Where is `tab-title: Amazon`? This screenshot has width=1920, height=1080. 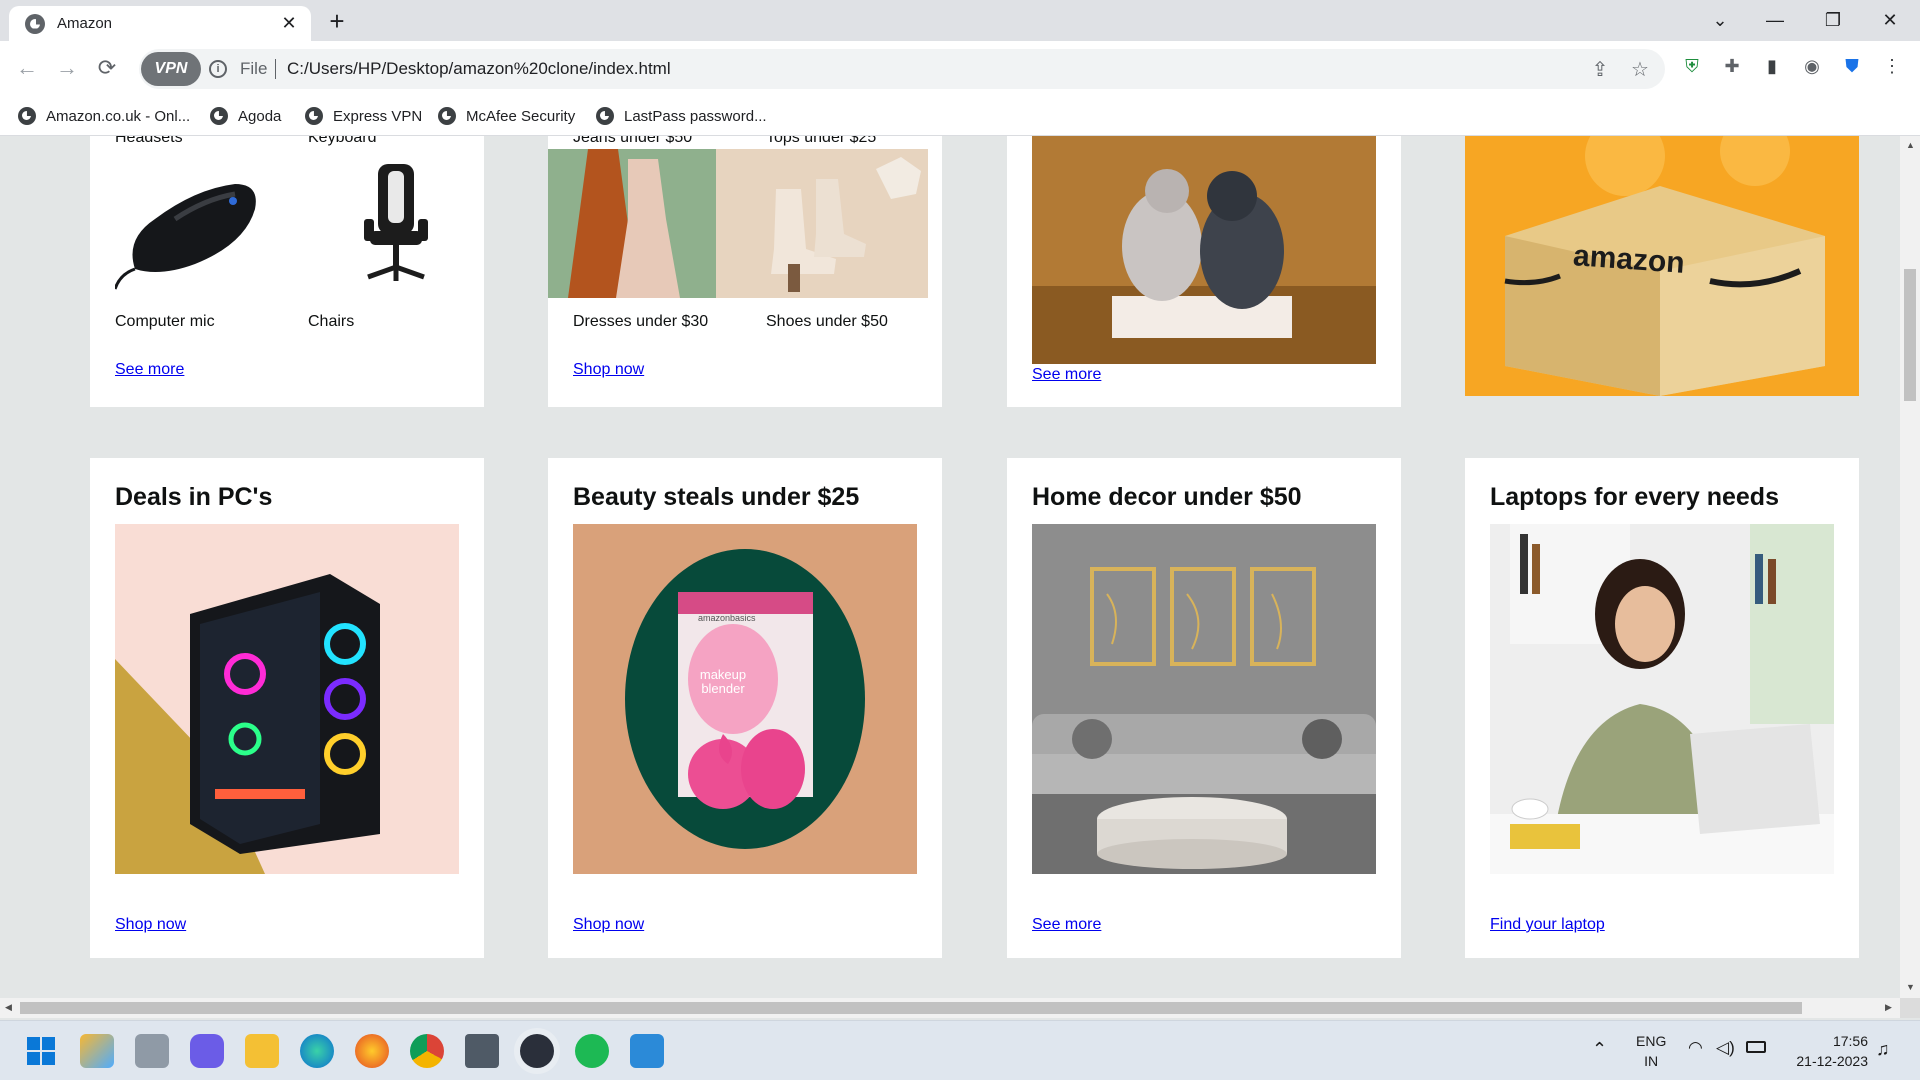
tab-title: Amazon is located at coordinates (85, 23).